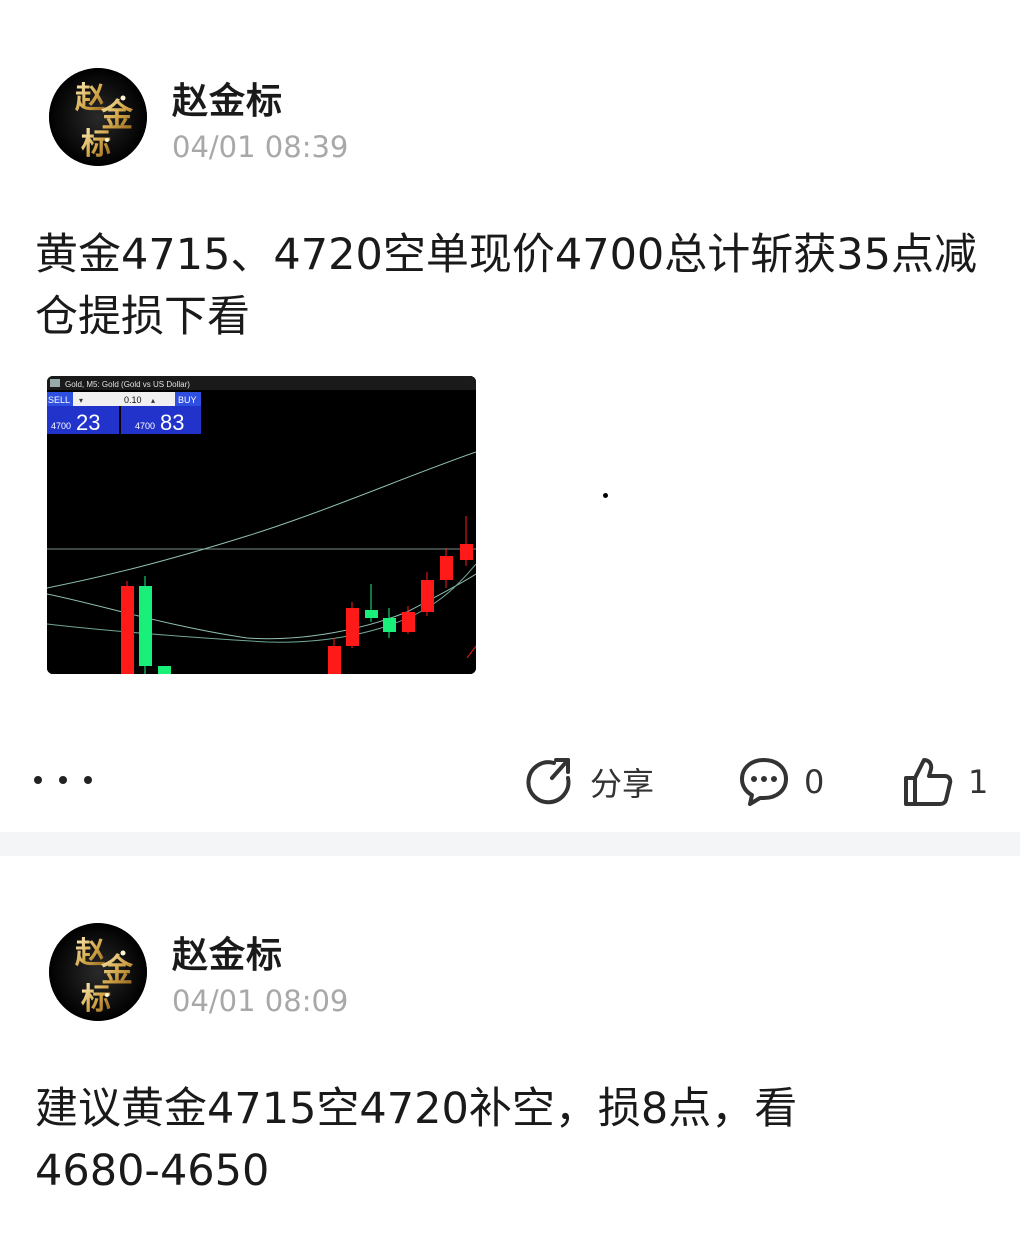  What do you see at coordinates (416, 1140) in the screenshot?
I see `post-content: 建议黄金4715空4720补空，损8点，看4680-4650` at bounding box center [416, 1140].